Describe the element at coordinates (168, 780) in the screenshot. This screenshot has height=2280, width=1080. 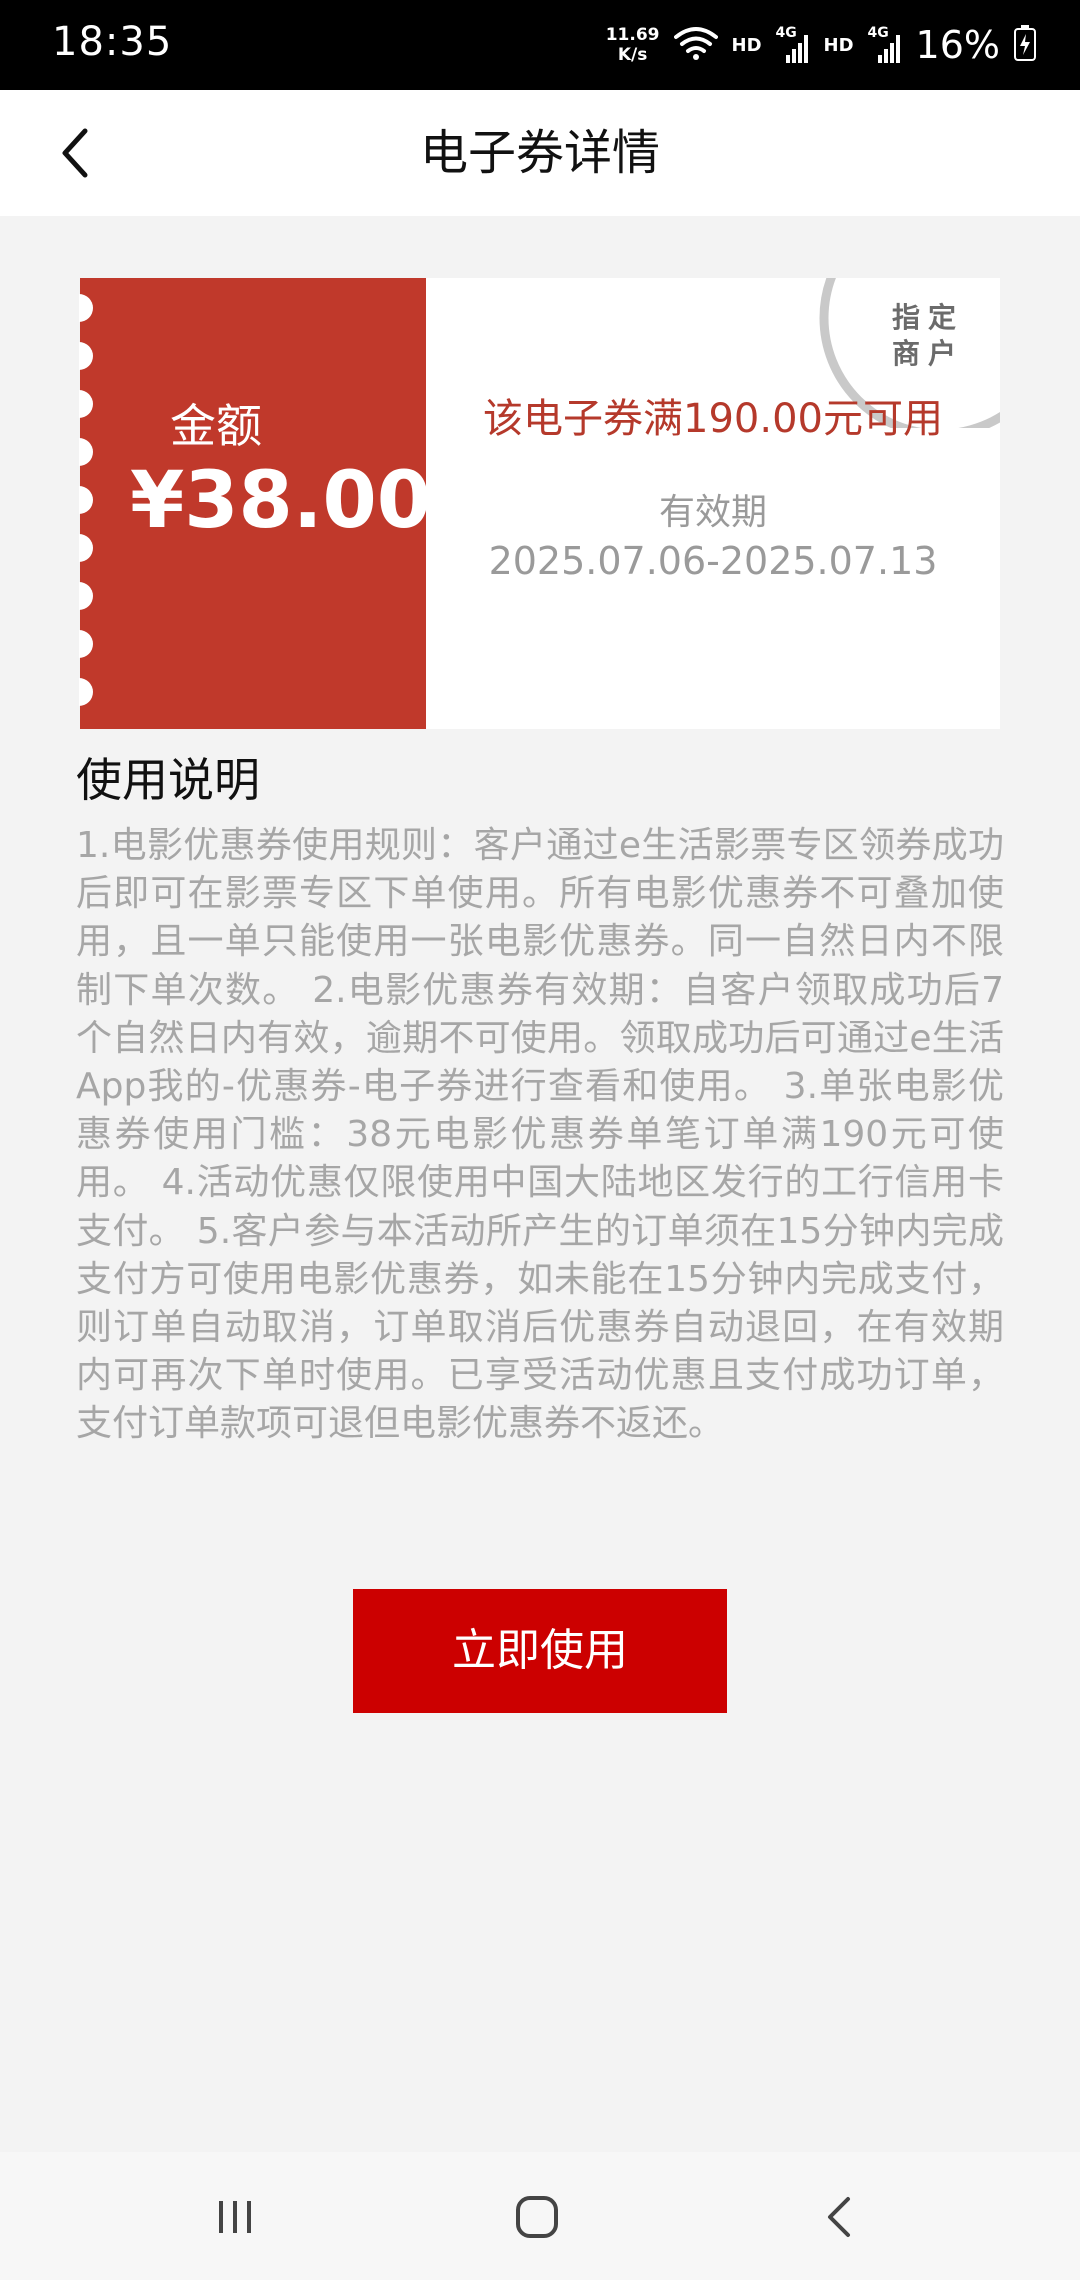
I see `instructions-title: 使用说明` at that location.